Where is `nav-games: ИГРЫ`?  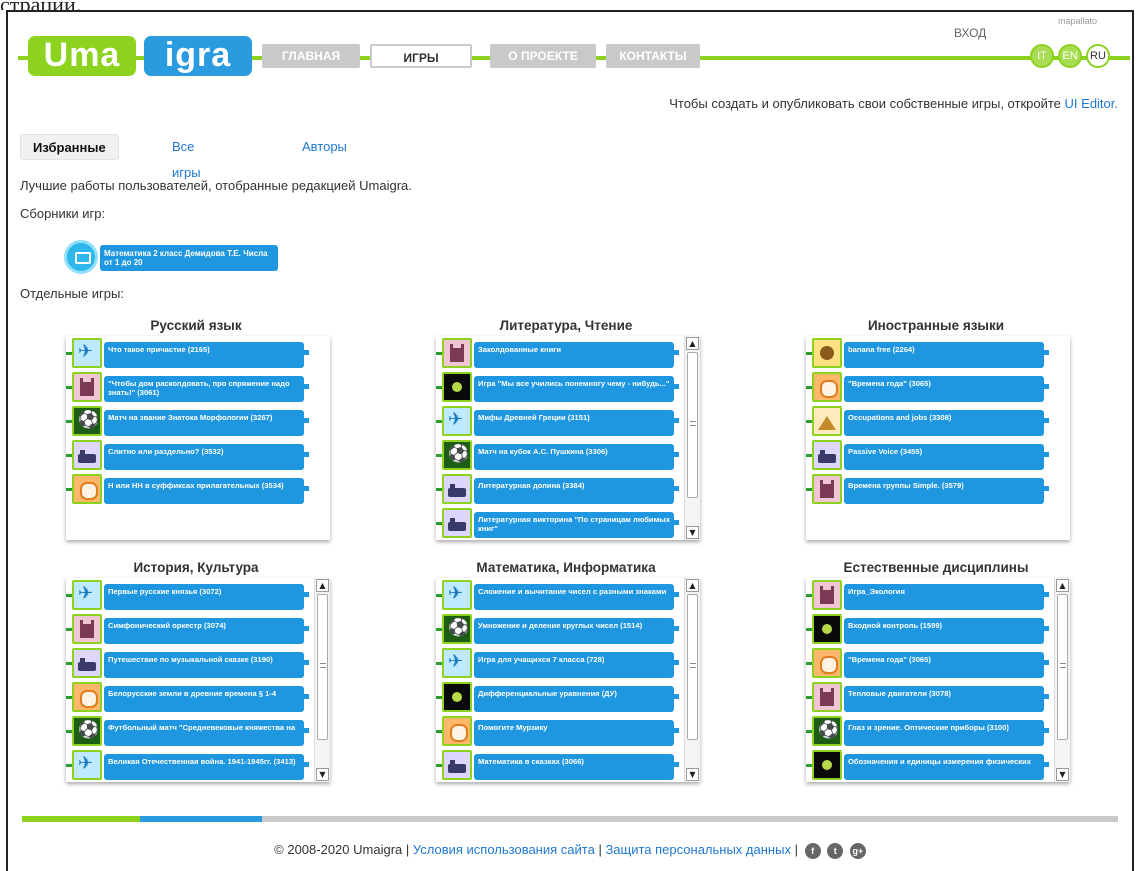 nav-games: ИГРЫ is located at coordinates (421, 56).